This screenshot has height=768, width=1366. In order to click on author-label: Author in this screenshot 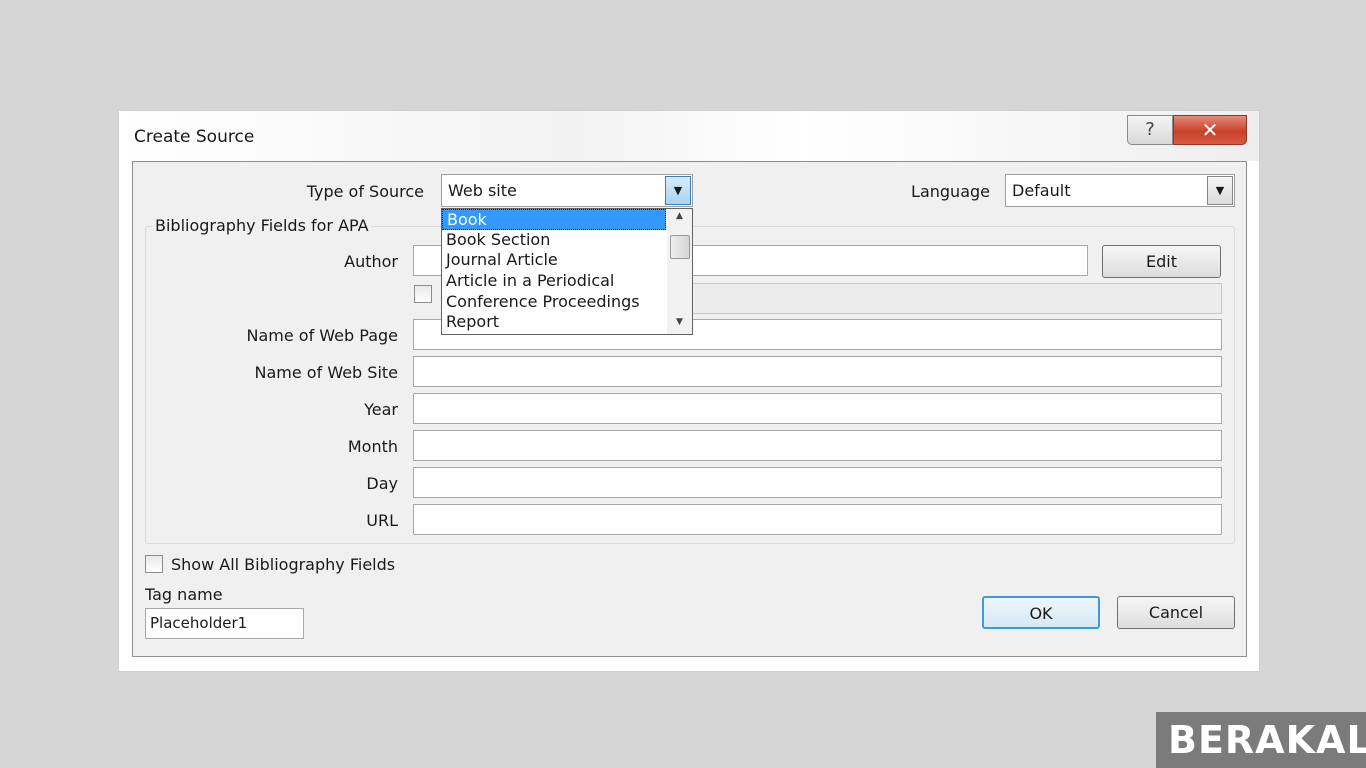, I will do `click(371, 261)`.